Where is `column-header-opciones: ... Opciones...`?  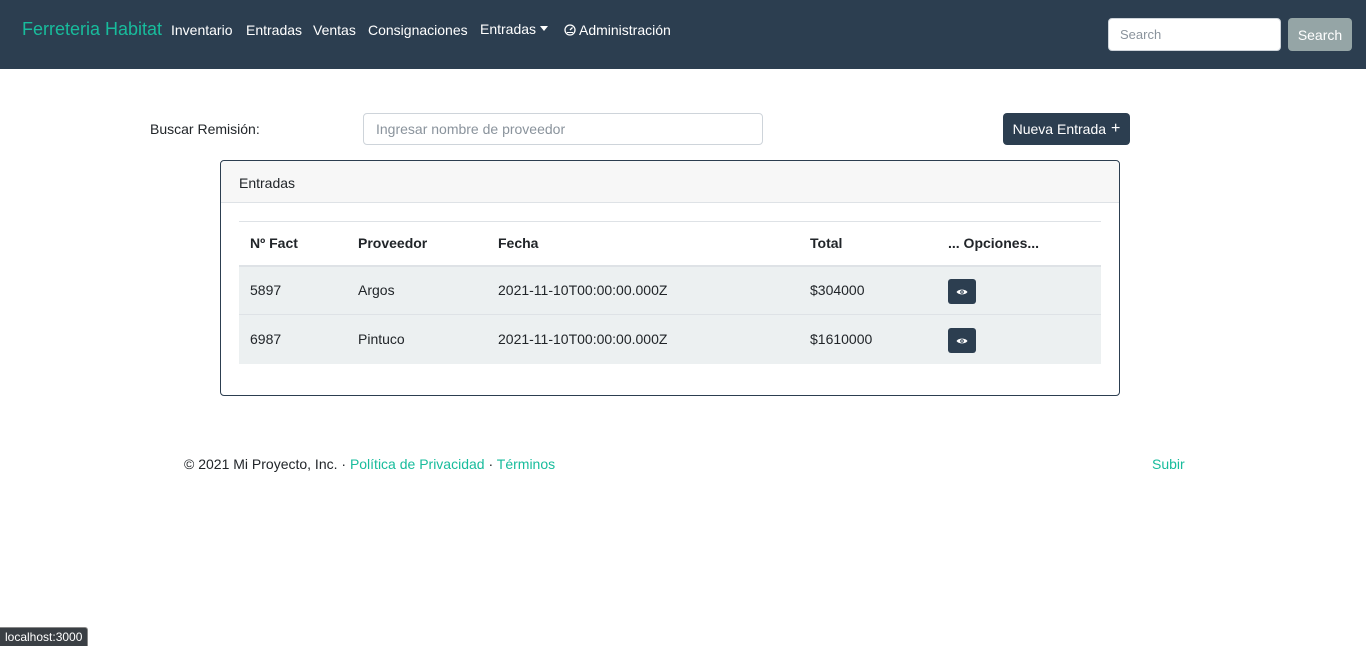
column-header-opciones: ... Opciones... is located at coordinates (1019, 244).